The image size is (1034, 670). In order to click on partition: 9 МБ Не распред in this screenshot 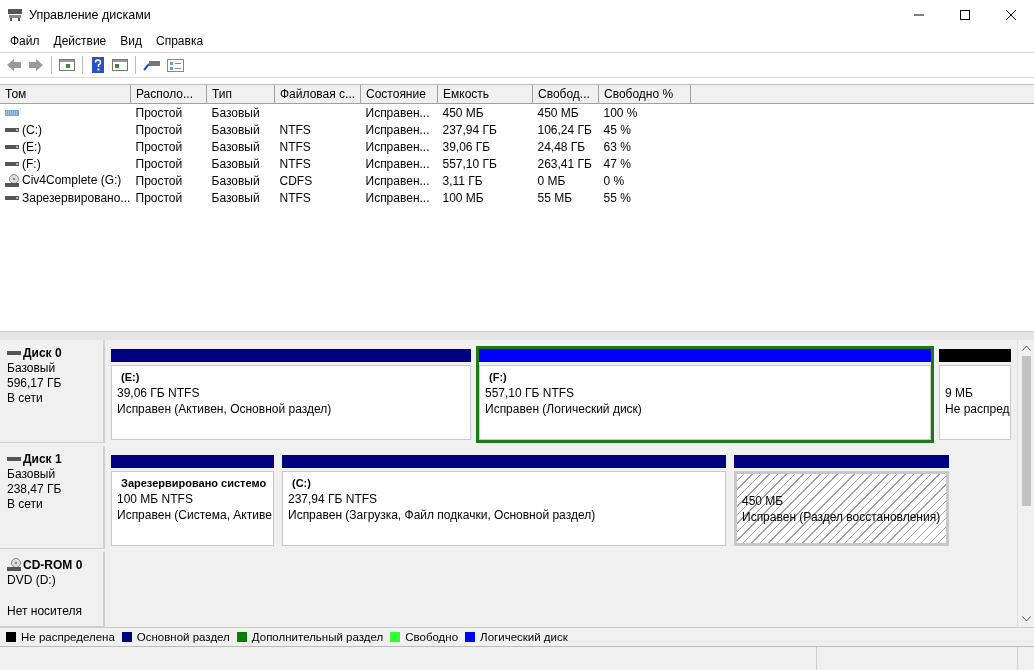, I will do `click(975, 394)`.